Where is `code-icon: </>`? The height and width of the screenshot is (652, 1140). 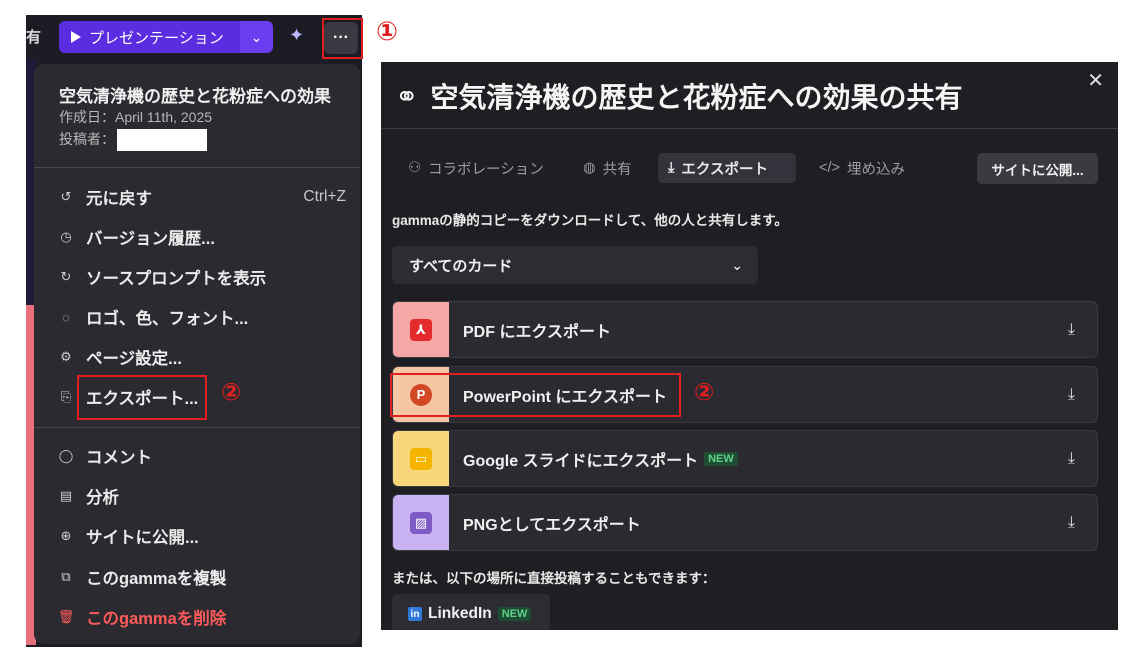
code-icon: </> is located at coordinates (829, 168).